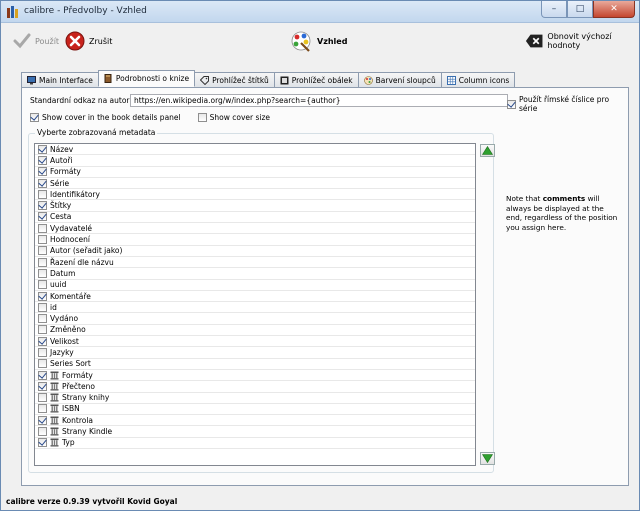 This screenshot has height=511, width=640. What do you see at coordinates (255, 398) in the screenshot?
I see `metadata-list-item: Strany knihy` at bounding box center [255, 398].